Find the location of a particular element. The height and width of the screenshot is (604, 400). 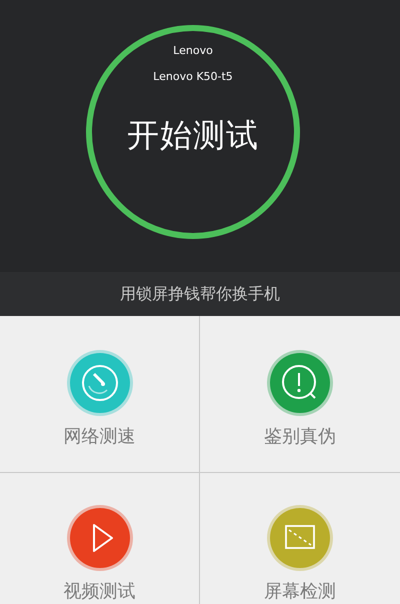

device-brand: Lenovo is located at coordinates (193, 51).